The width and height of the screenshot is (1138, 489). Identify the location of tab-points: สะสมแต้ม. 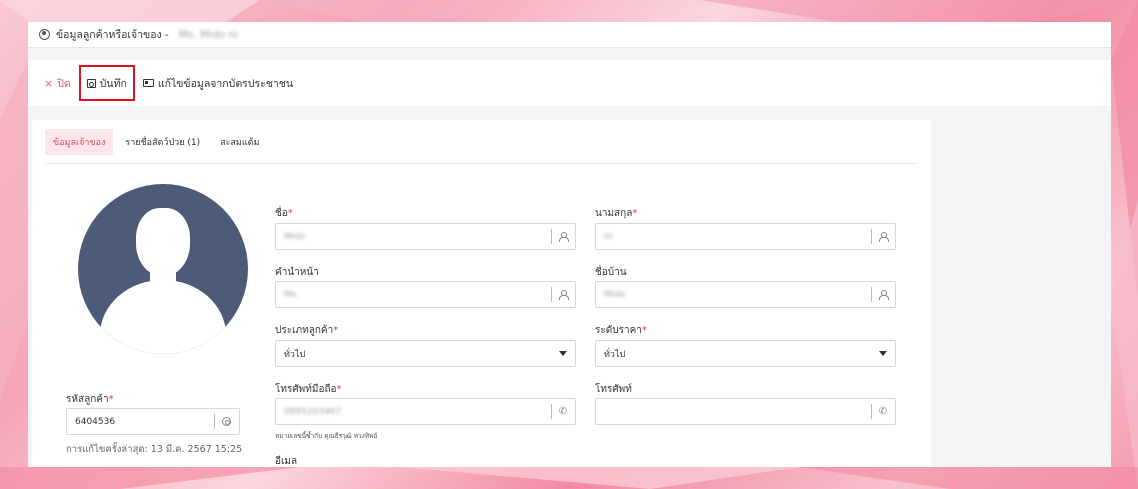
(239, 142).